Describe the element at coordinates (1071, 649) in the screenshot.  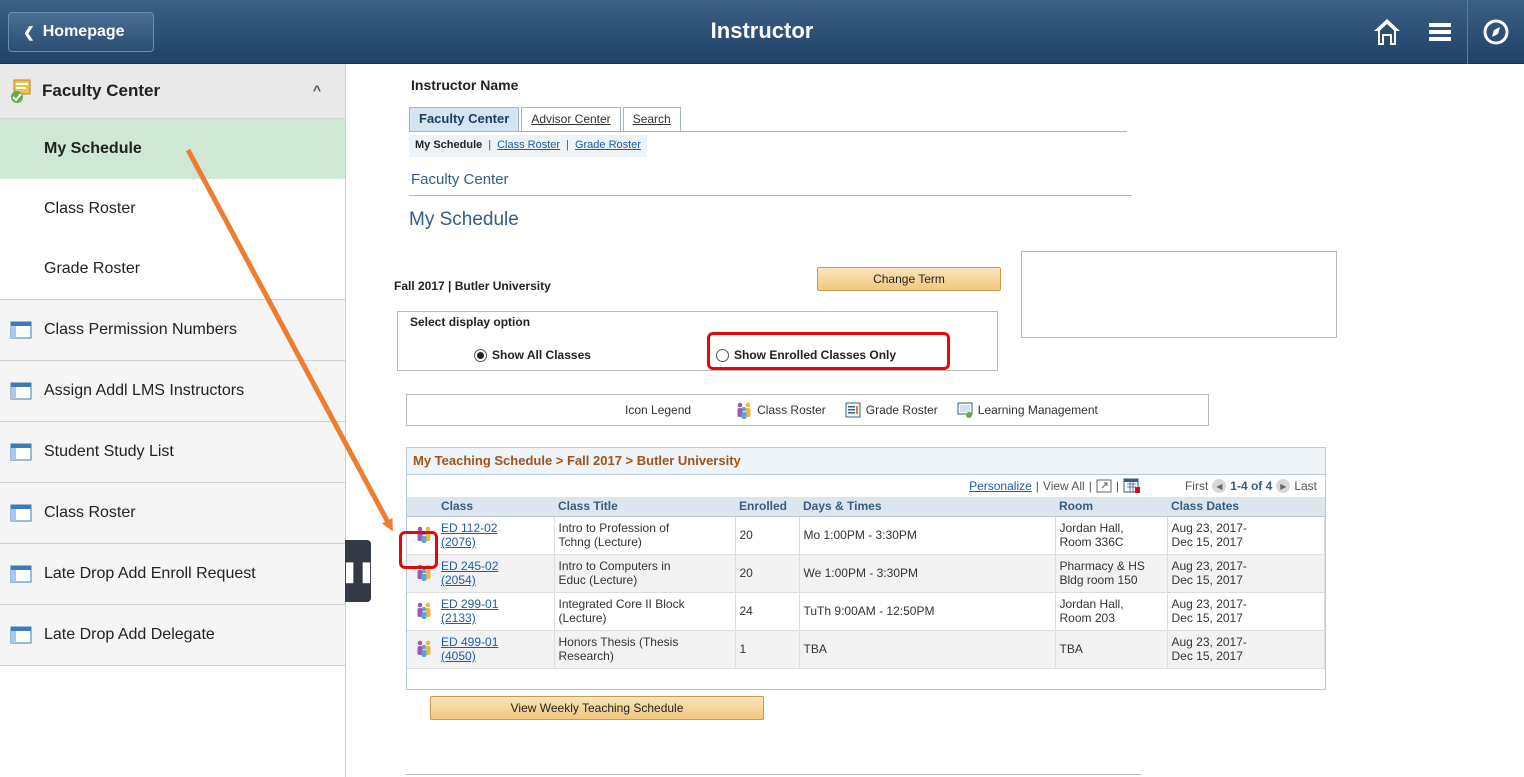
I see `room-line1: TBA` at that location.